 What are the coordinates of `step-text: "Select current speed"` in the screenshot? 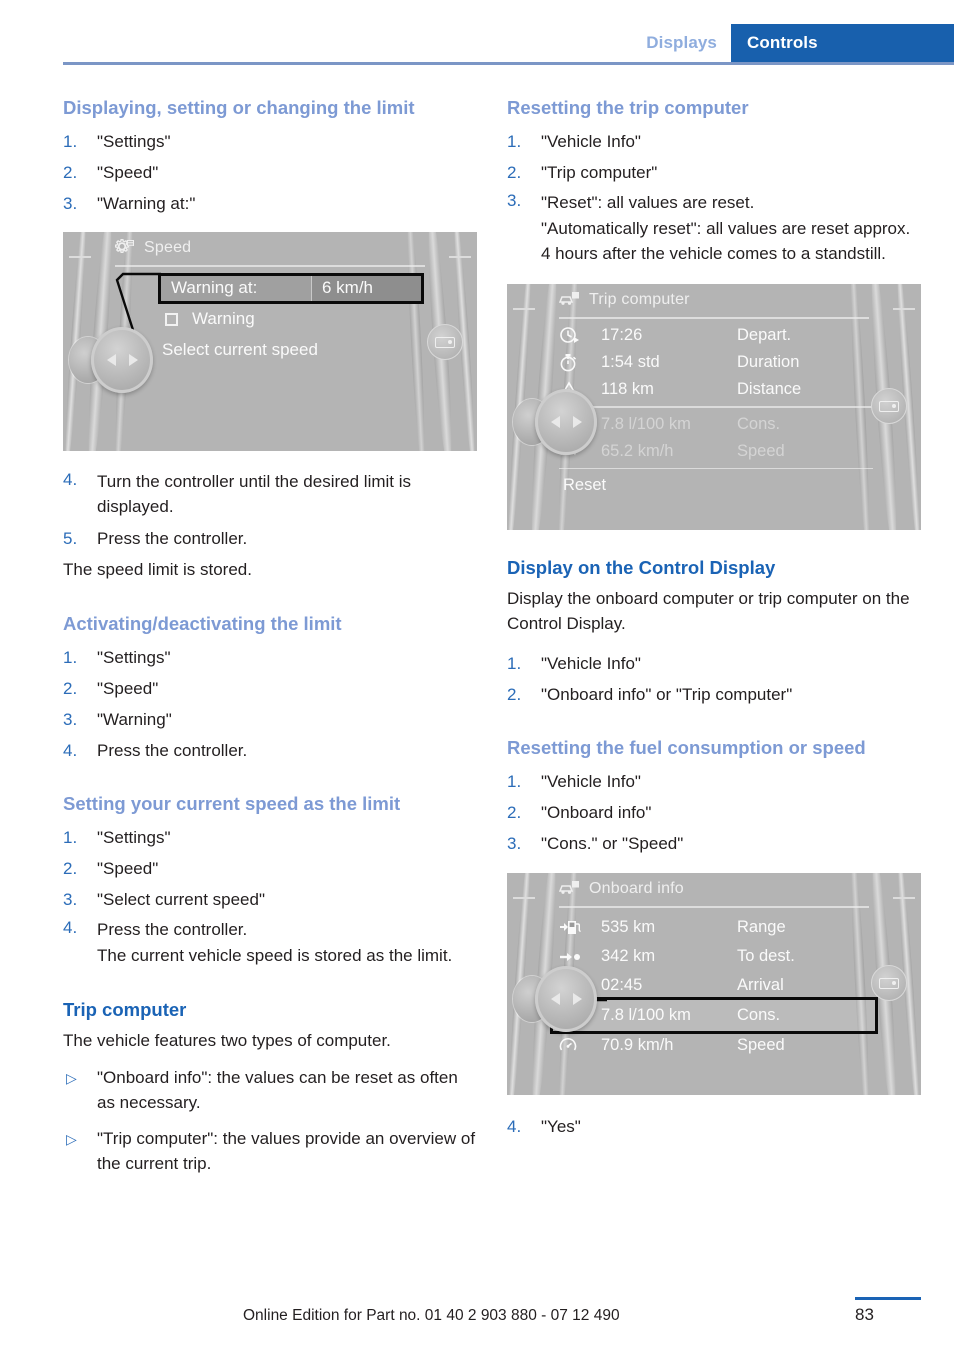 It's located at (181, 899).